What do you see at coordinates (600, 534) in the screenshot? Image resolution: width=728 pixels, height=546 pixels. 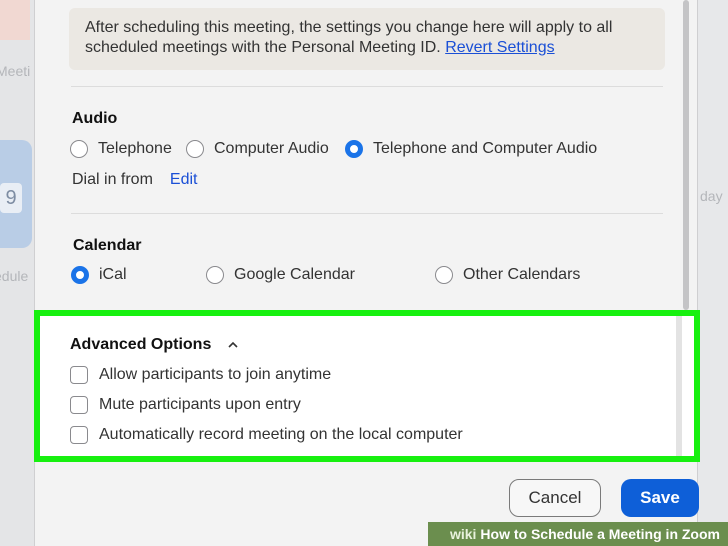 I see `watermark-text: How to Schedule a Meeting in Zoom` at bounding box center [600, 534].